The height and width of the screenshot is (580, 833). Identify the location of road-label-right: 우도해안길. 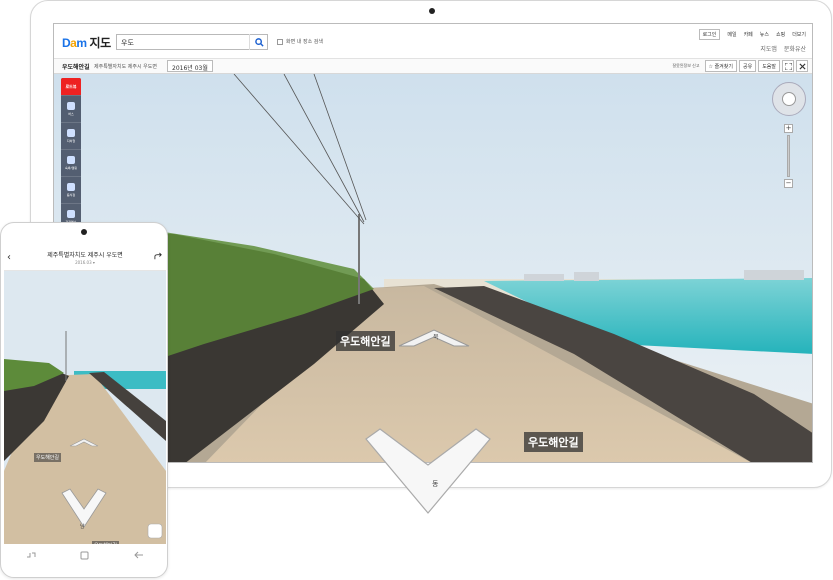
(553, 442).